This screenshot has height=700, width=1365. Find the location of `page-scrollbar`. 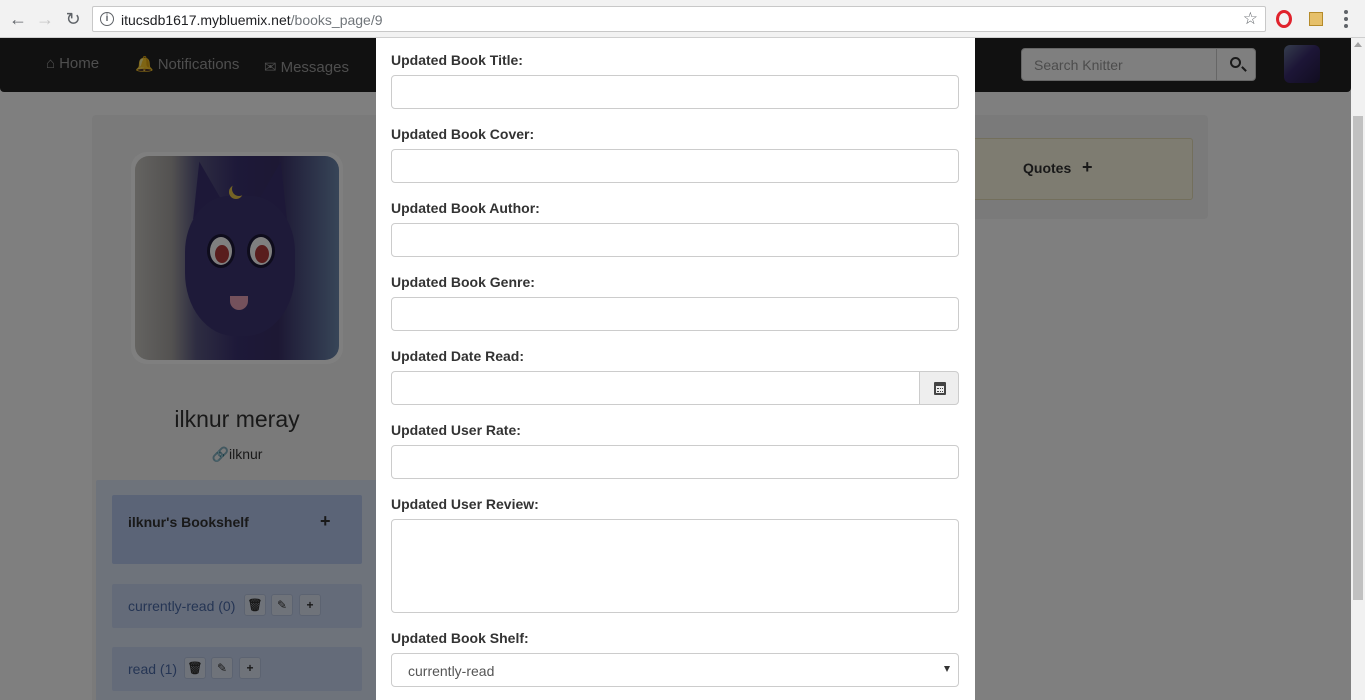

page-scrollbar is located at coordinates (1358, 369).